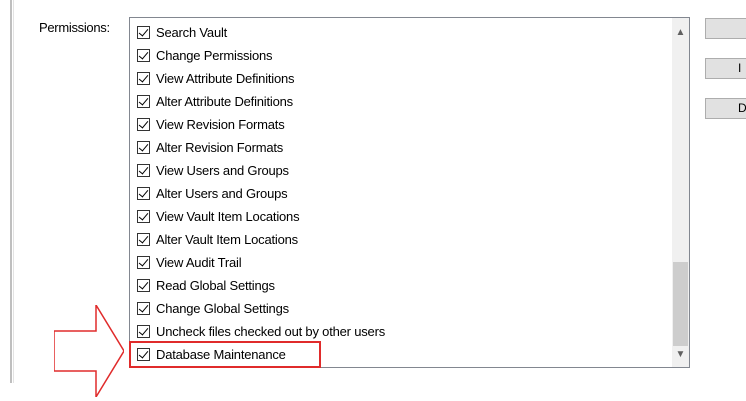  Describe the element at coordinates (222, 193) in the screenshot. I see `permission-label: Alter Users and Groups` at that location.